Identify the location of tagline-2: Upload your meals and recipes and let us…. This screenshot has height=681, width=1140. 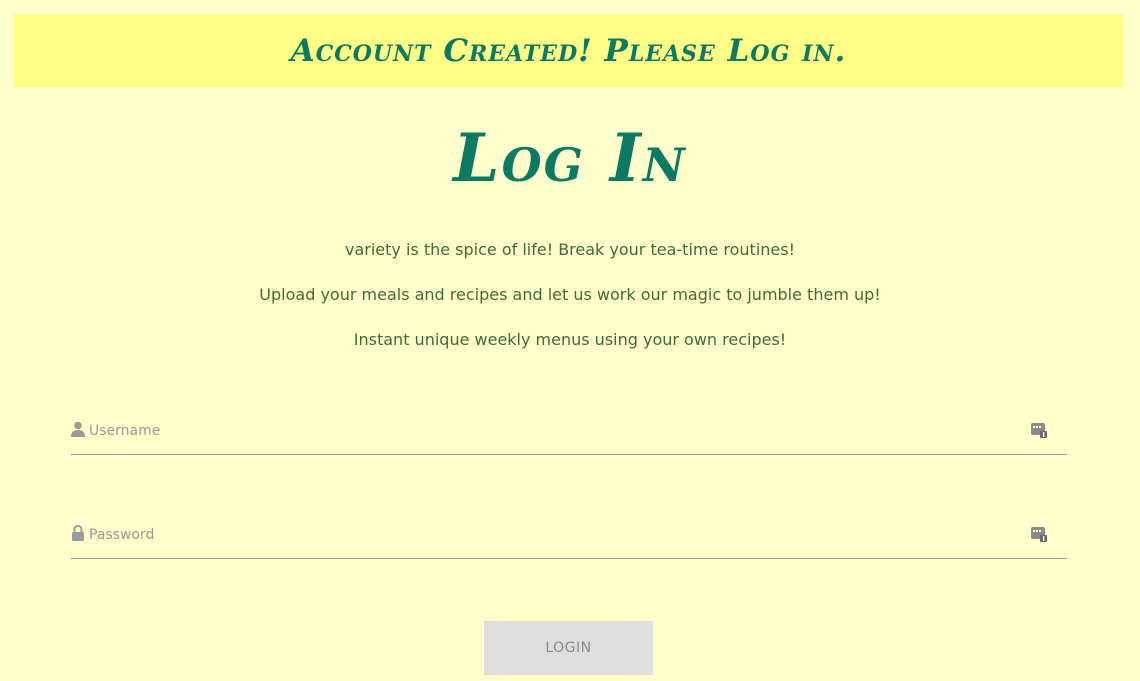
(570, 294).